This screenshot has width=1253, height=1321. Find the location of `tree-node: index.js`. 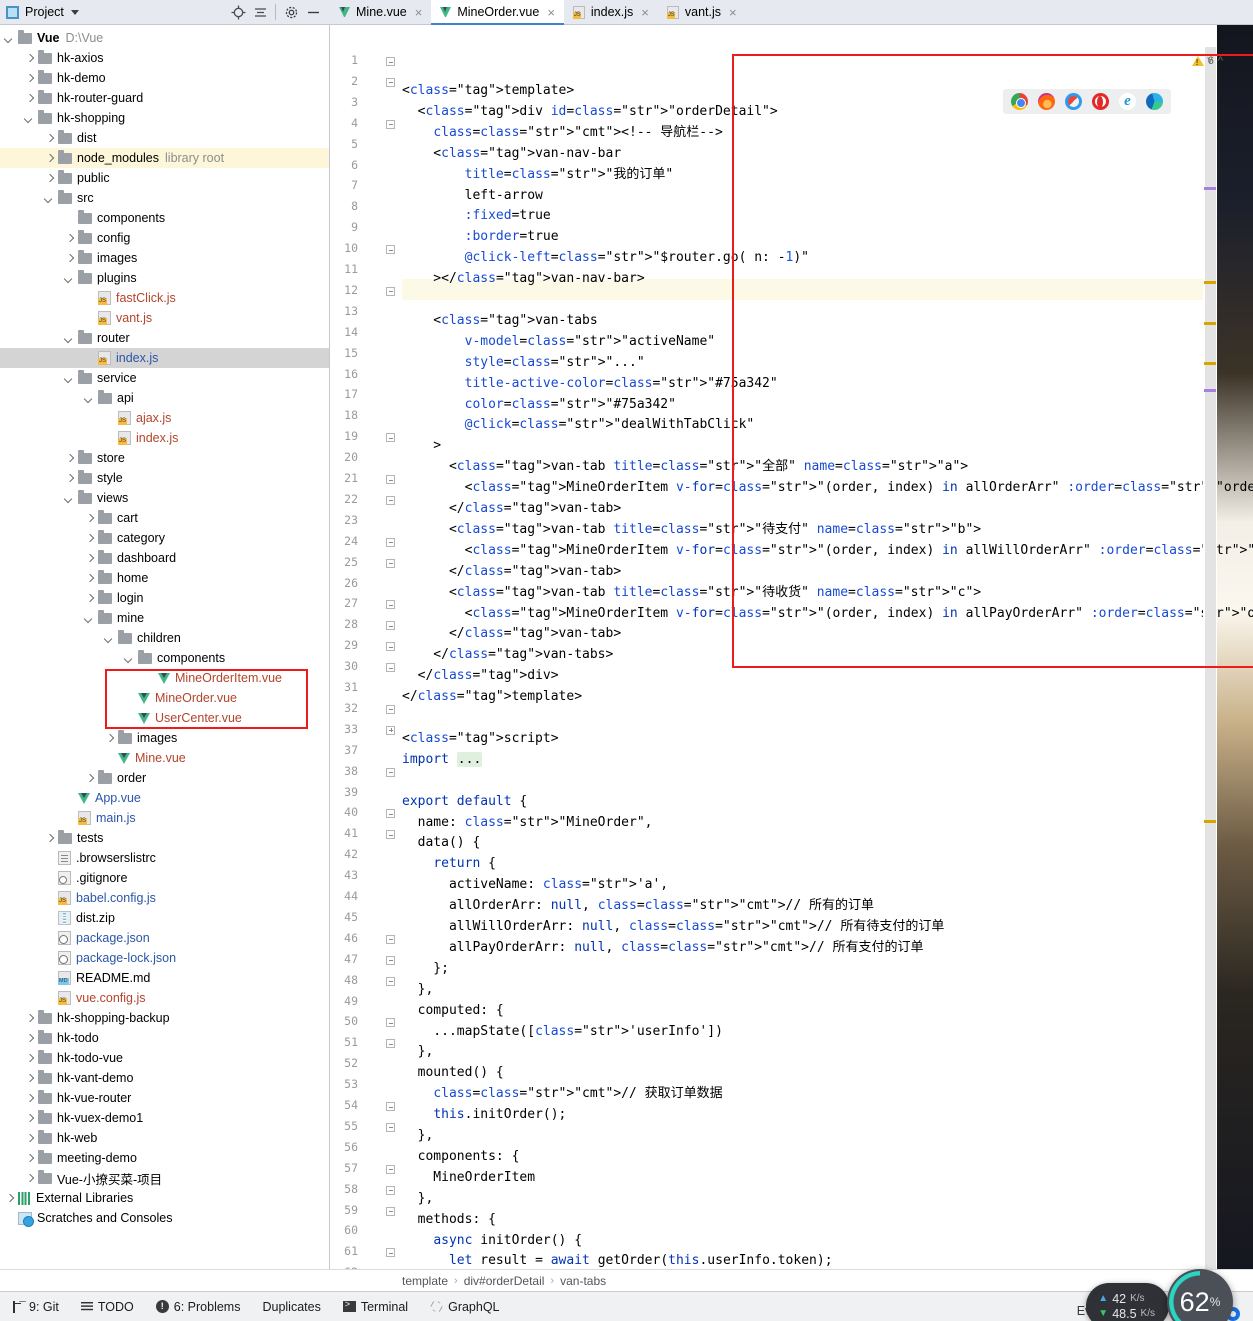

tree-node: index.js is located at coordinates (164, 438).